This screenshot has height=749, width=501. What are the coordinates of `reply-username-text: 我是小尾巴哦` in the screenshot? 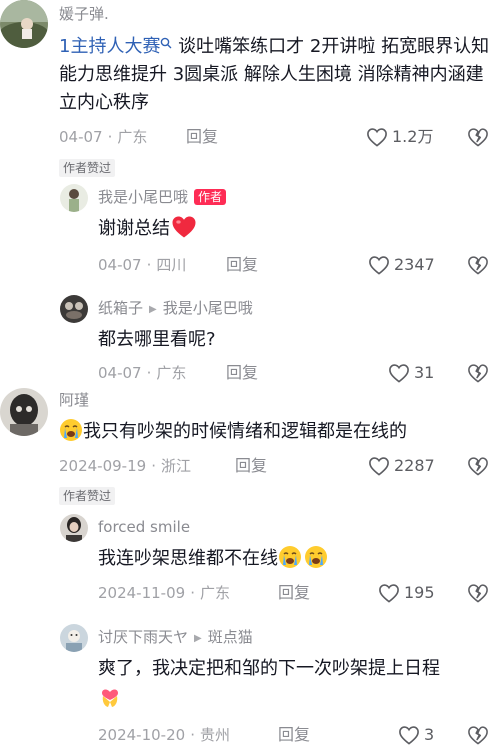 It's located at (143, 197).